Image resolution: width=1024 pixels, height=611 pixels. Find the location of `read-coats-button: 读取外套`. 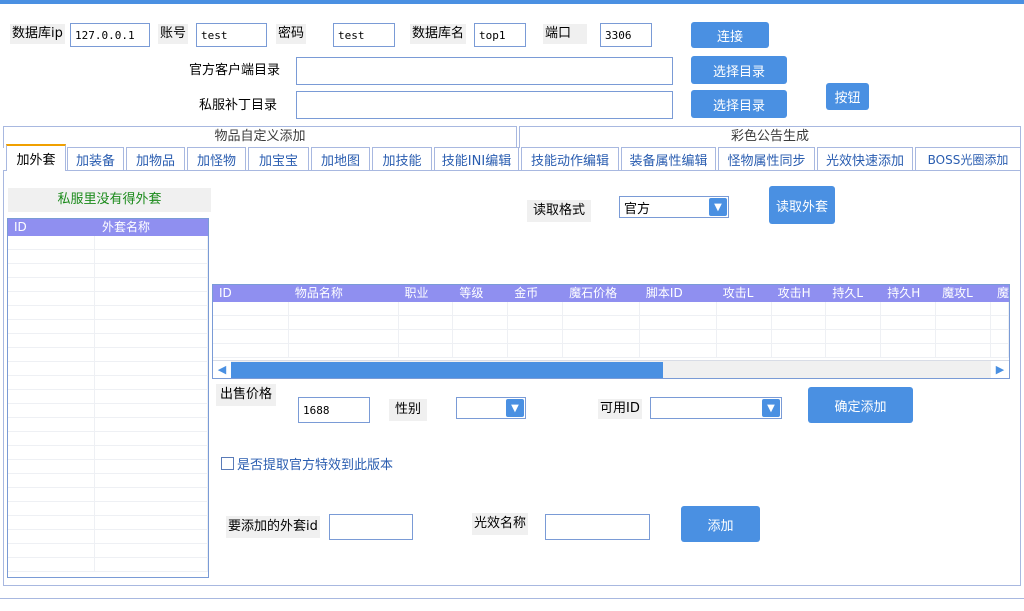

read-coats-button: 读取外套 is located at coordinates (802, 205).